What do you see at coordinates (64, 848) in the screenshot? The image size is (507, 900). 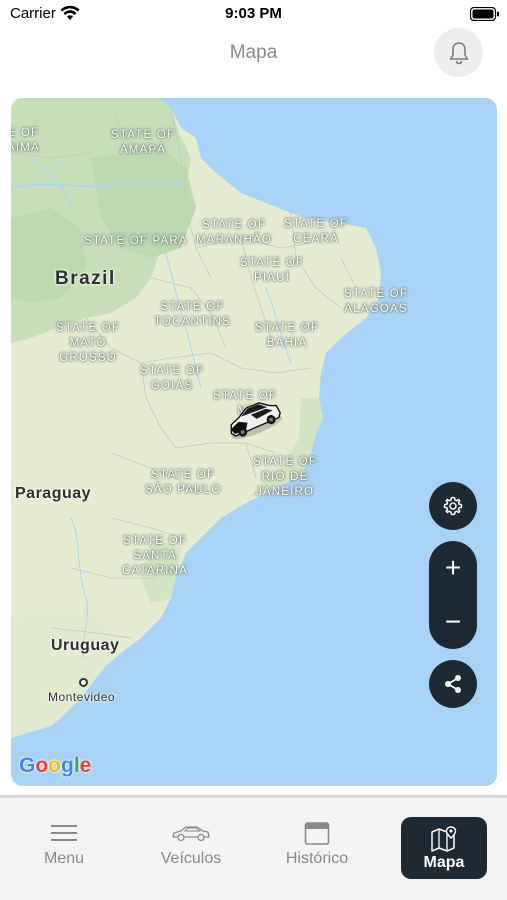 I see `tab-menu: Menu` at bounding box center [64, 848].